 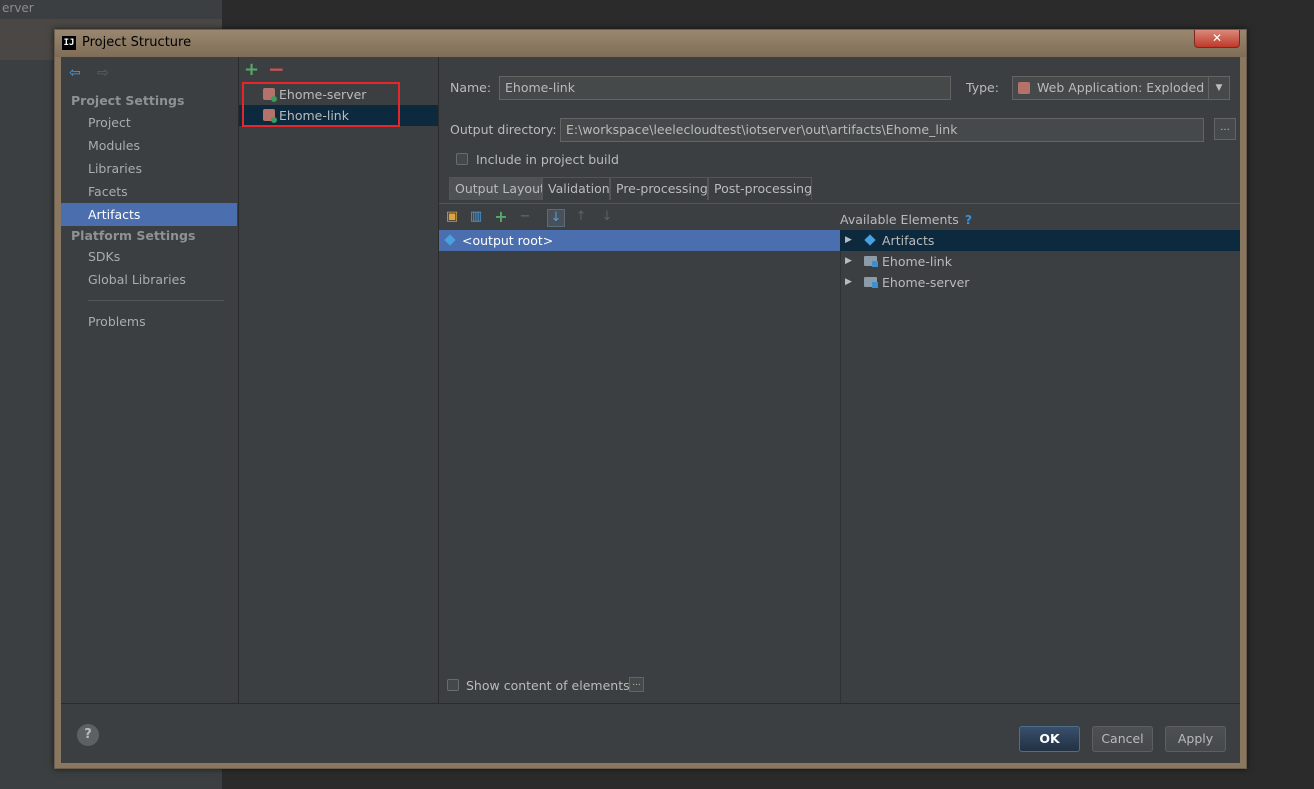 What do you see at coordinates (650, 733) in the screenshot?
I see `dialog-footer: ? OK Cancel Apply` at bounding box center [650, 733].